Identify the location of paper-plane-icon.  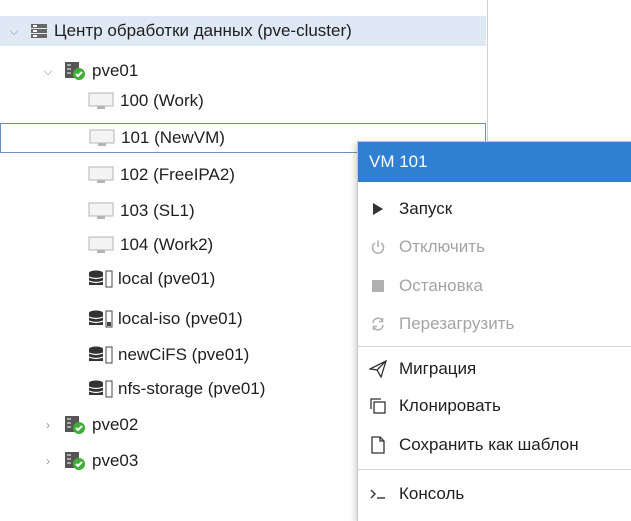
(378, 369).